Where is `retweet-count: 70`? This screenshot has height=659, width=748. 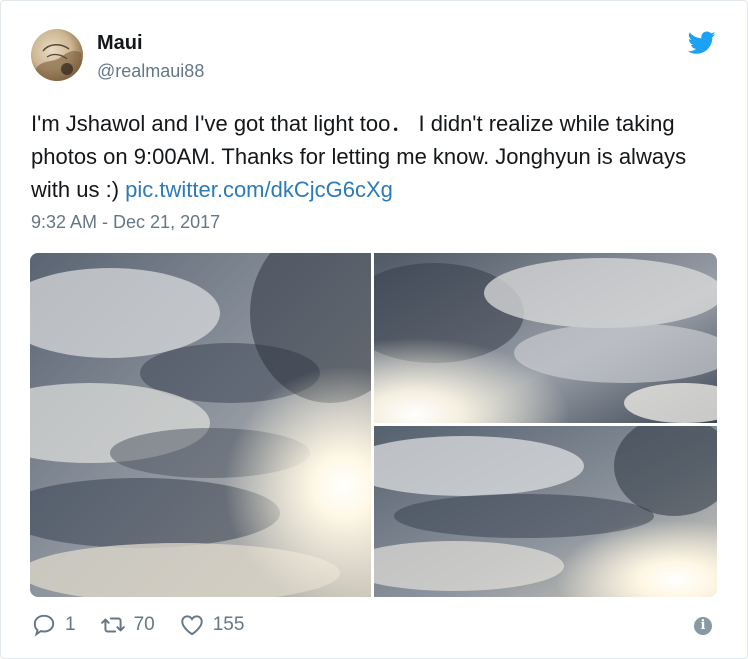
retweet-count: 70 is located at coordinates (144, 624).